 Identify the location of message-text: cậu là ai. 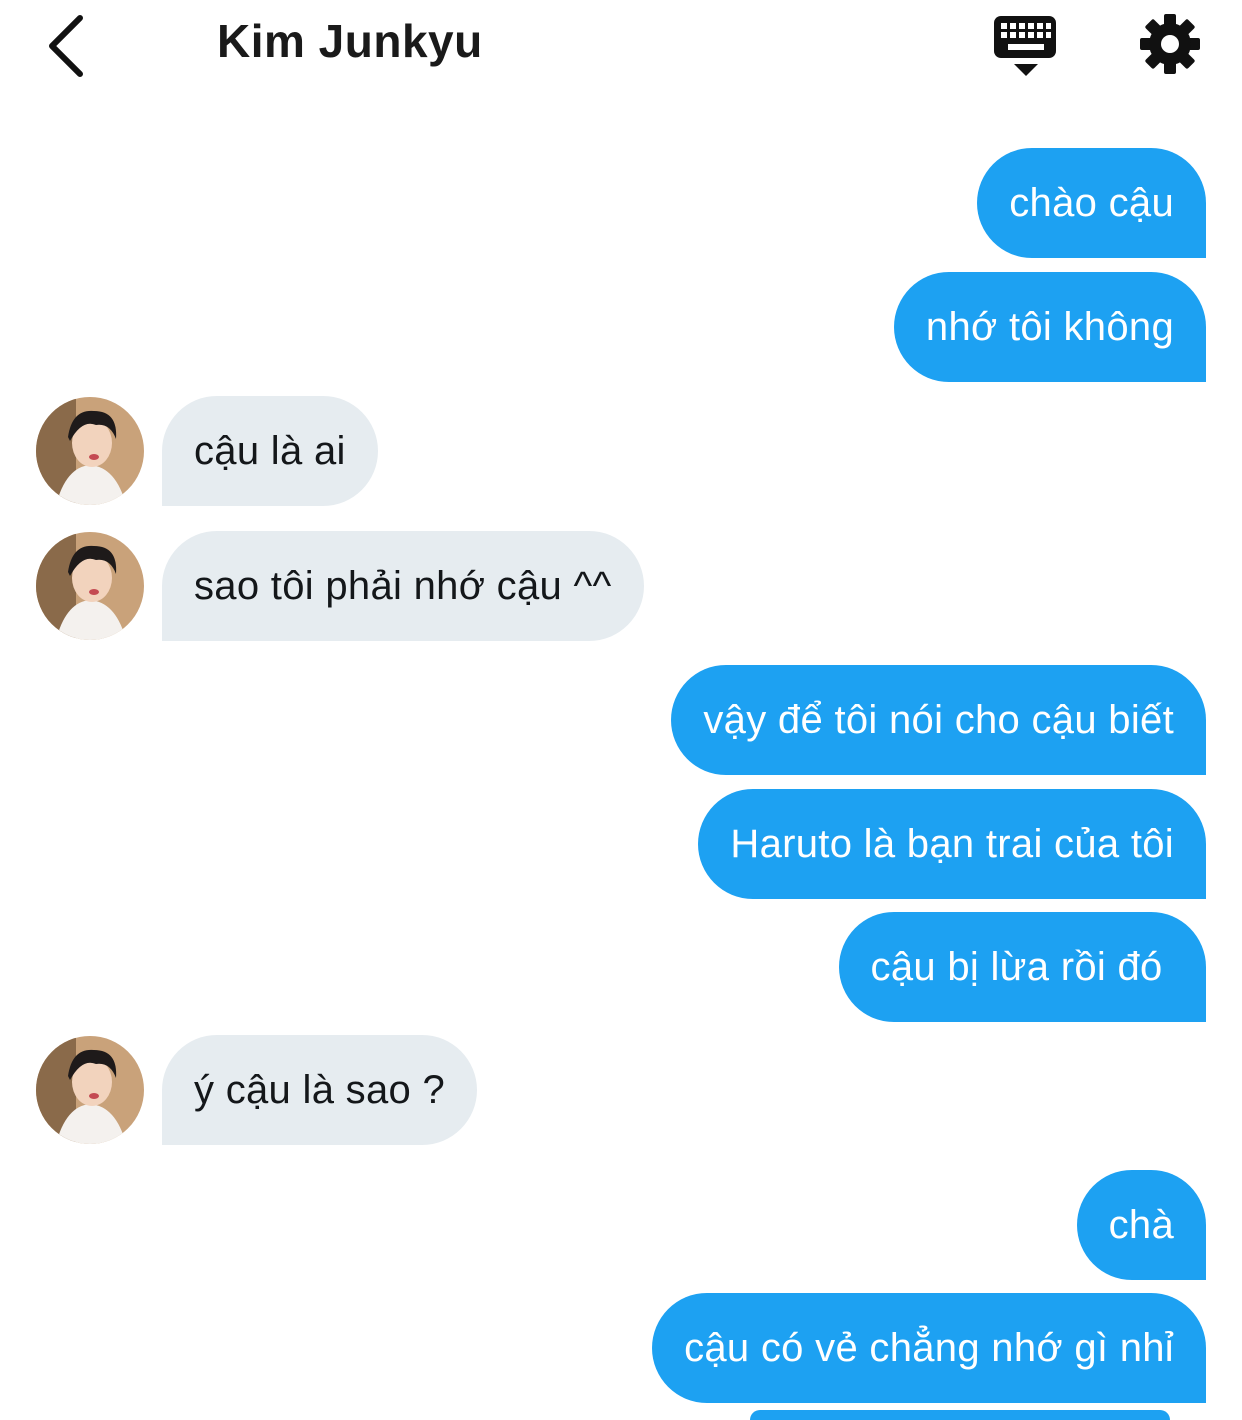
(270, 450).